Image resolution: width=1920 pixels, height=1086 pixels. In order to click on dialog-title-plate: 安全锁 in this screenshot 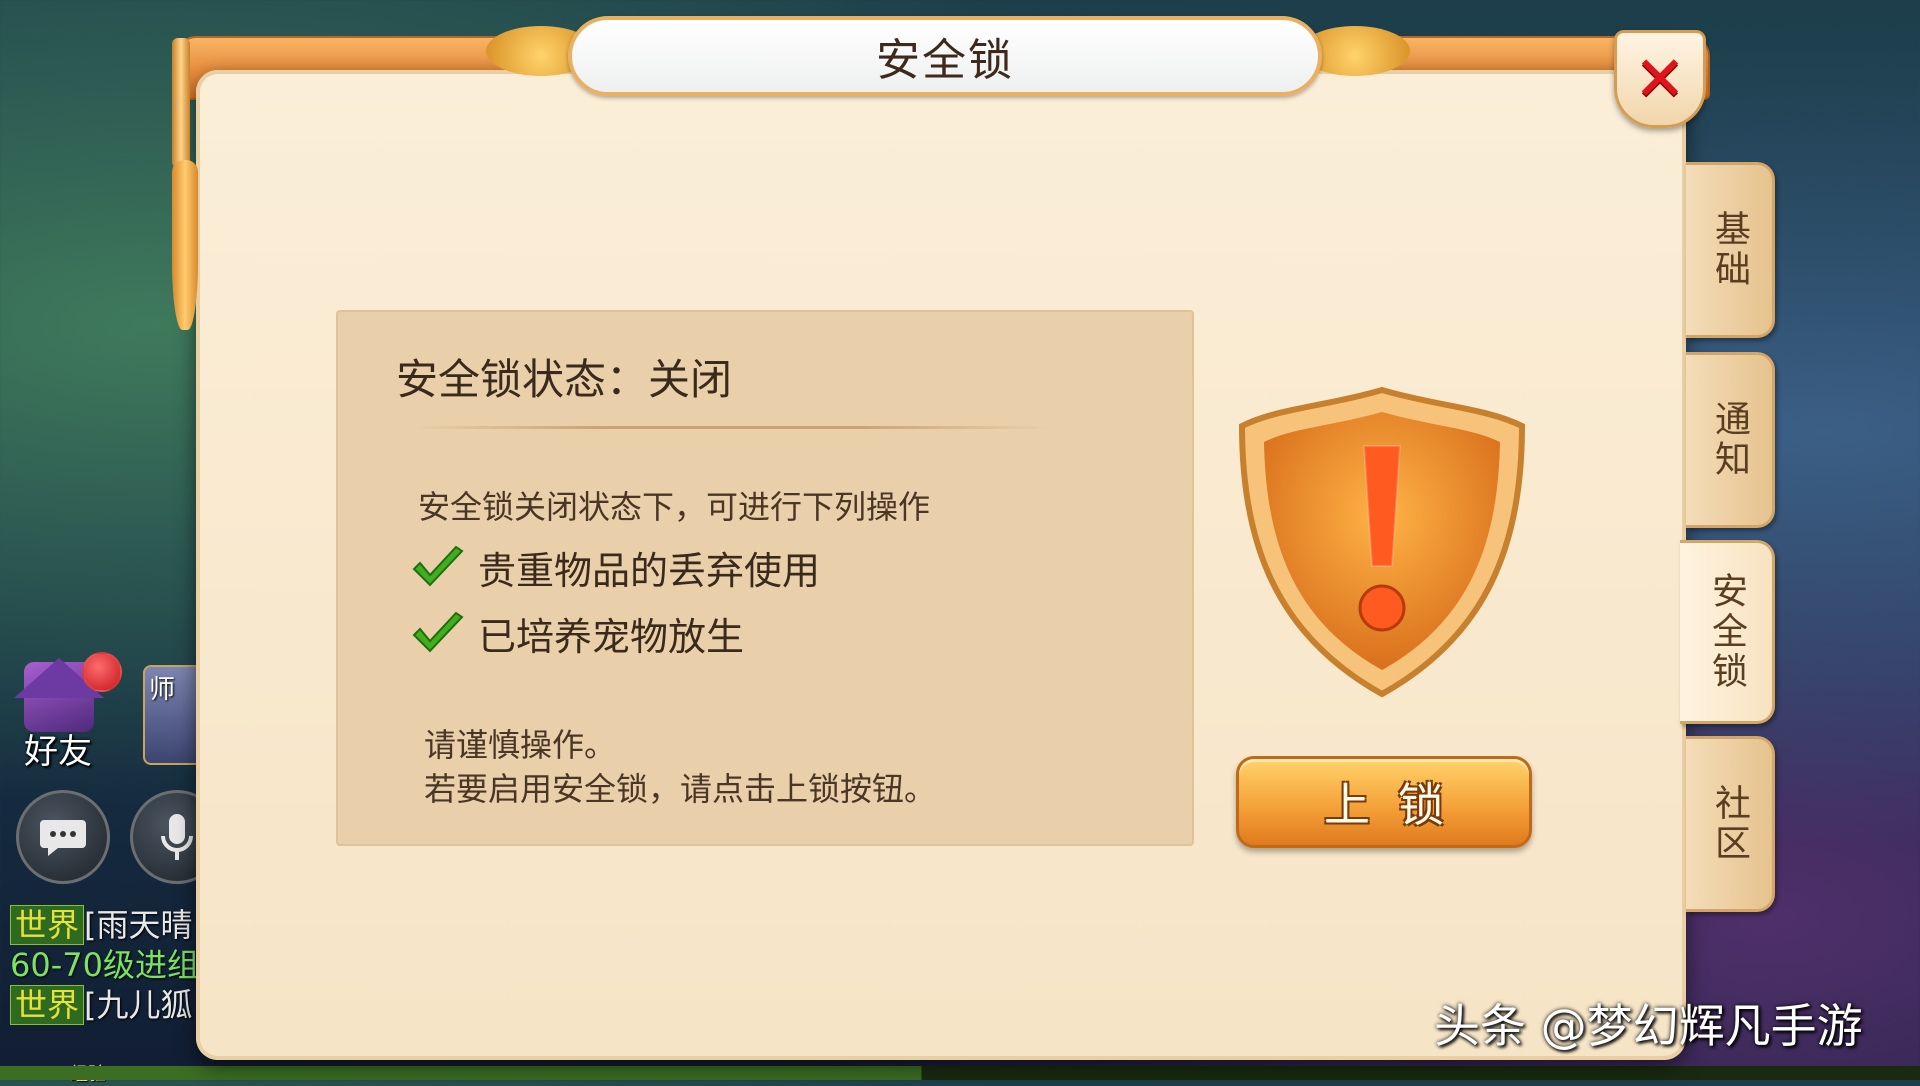, I will do `click(945, 56)`.